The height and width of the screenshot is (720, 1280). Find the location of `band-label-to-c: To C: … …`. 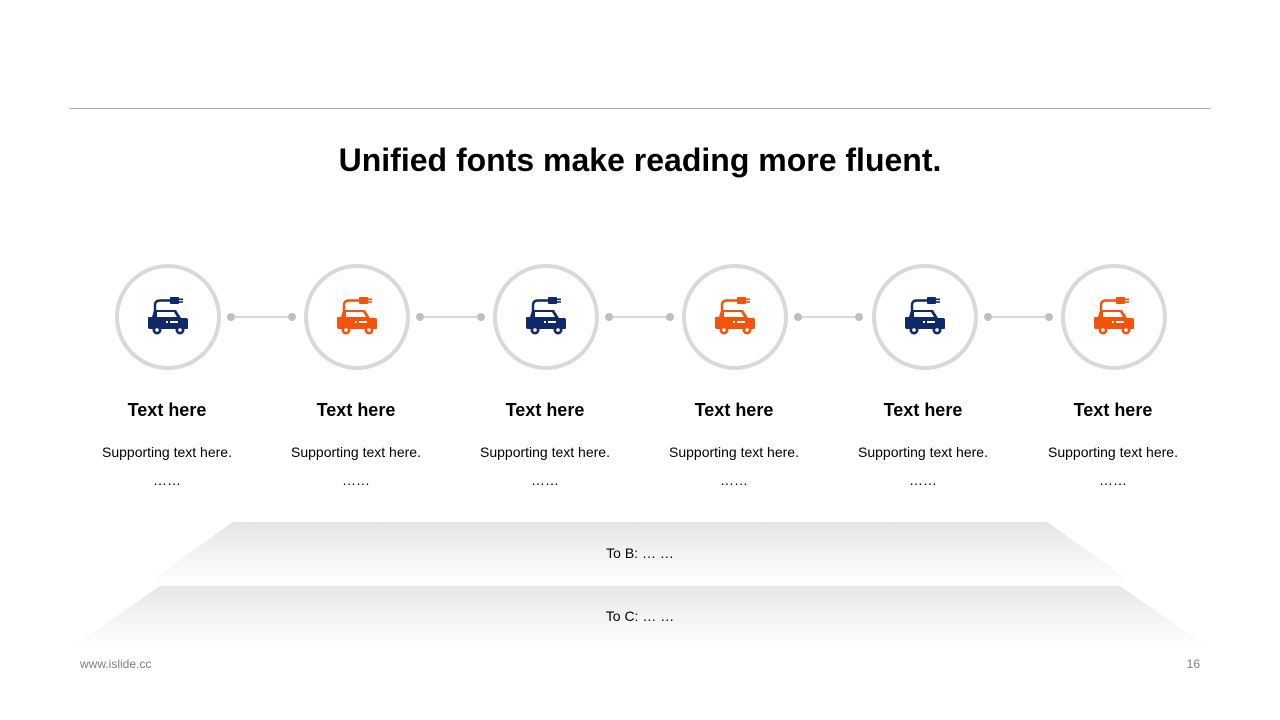

band-label-to-c: To C: … … is located at coordinates (640, 616).